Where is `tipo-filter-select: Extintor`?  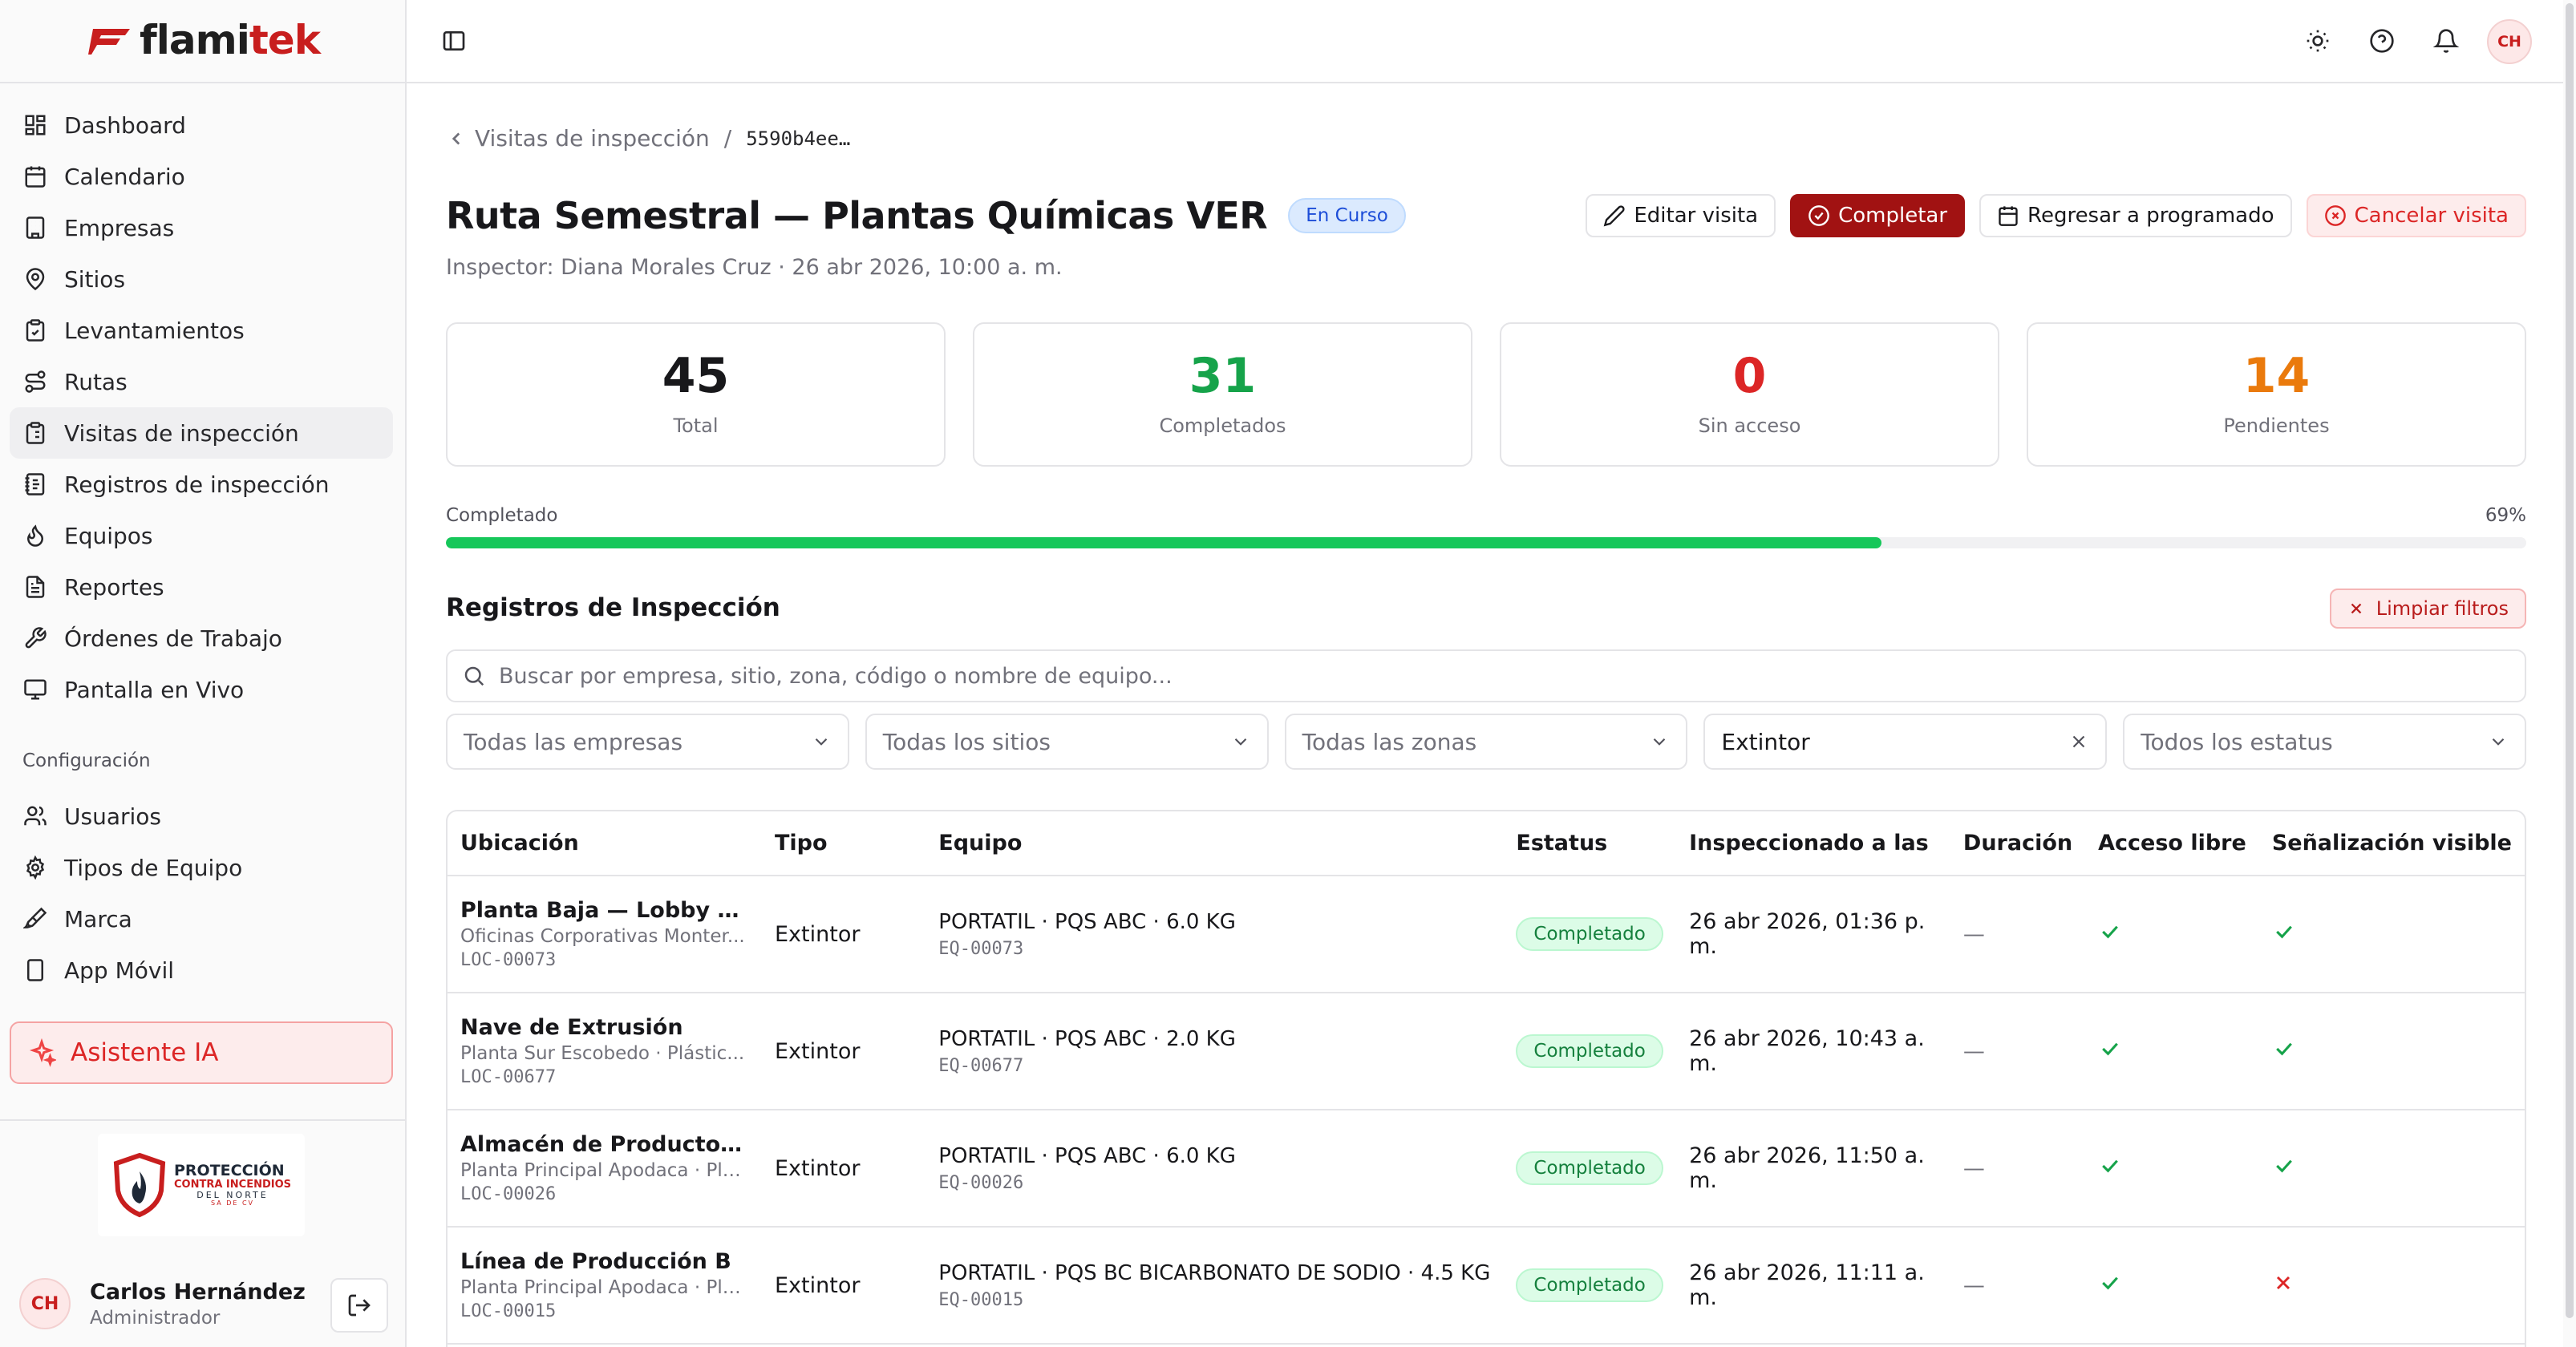
tipo-filter-select: Extintor is located at coordinates (1905, 742).